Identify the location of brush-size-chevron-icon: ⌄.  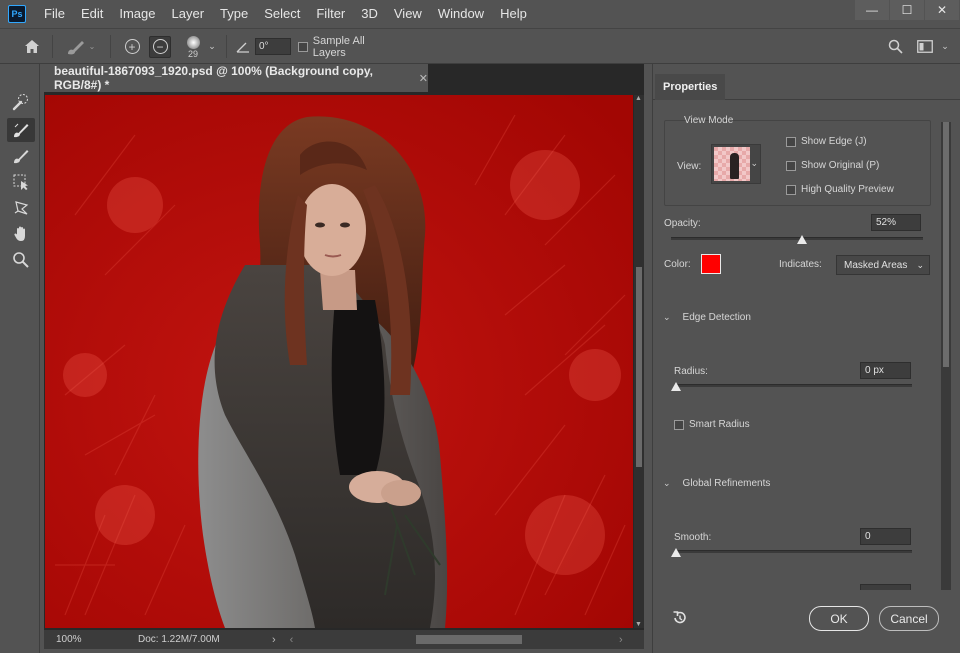
(212, 46).